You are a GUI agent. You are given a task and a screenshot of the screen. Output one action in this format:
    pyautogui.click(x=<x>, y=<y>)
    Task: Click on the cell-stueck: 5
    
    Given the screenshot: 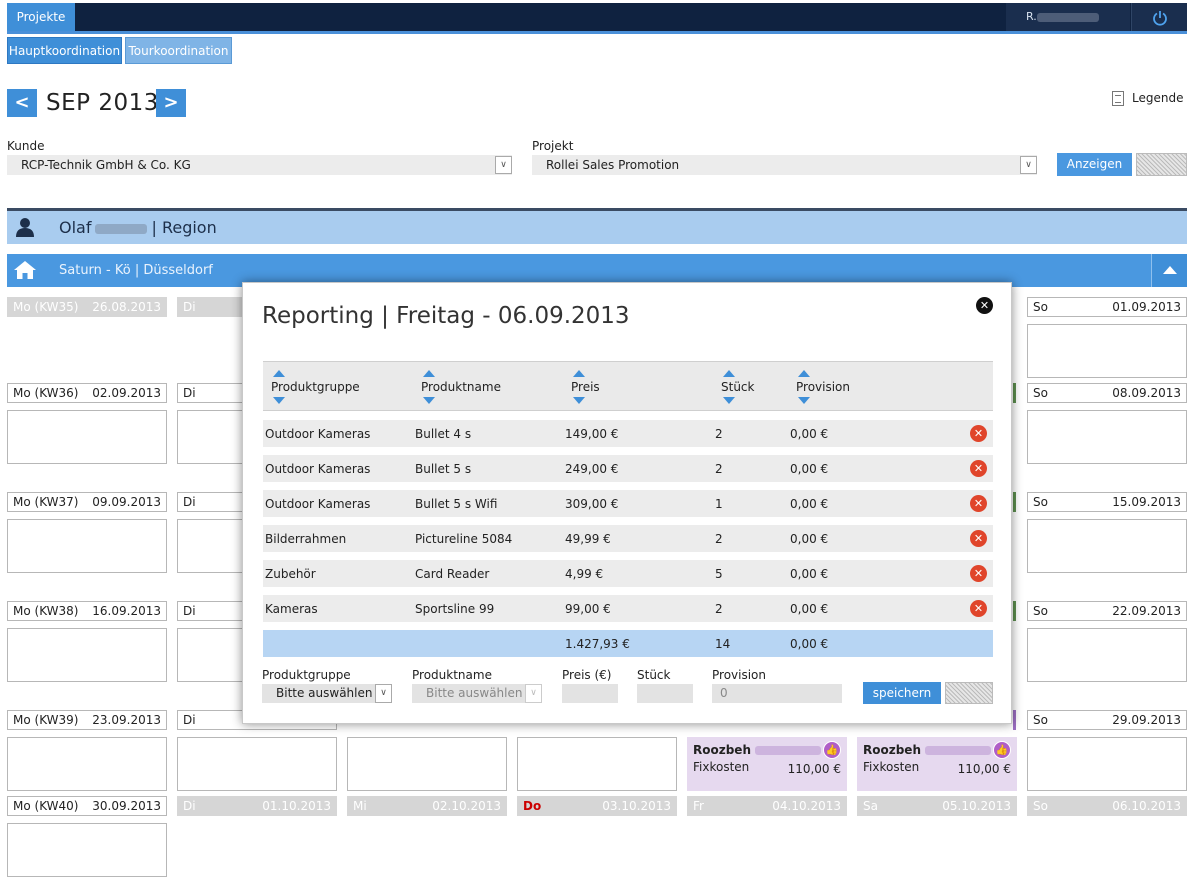 What is the action you would take?
    pyautogui.click(x=719, y=574)
    